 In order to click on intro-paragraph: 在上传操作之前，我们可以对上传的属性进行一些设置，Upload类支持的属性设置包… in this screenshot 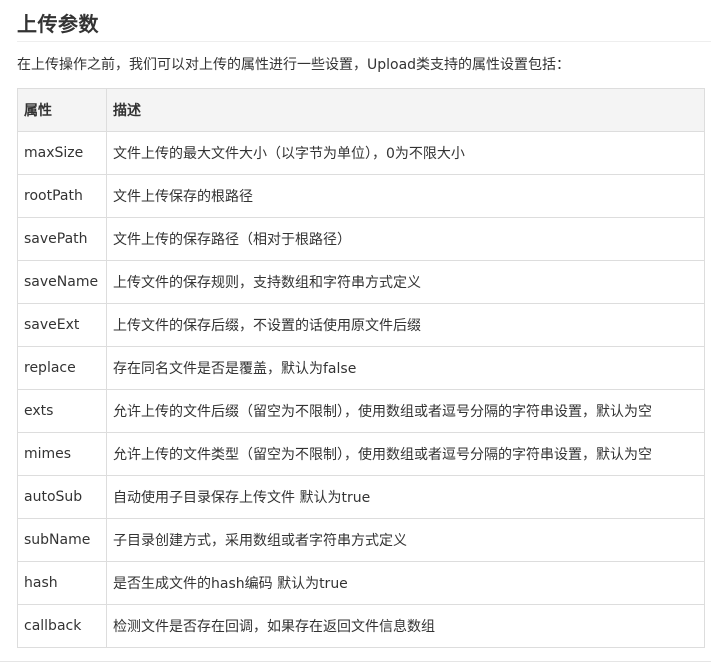, I will do `click(294, 65)`.